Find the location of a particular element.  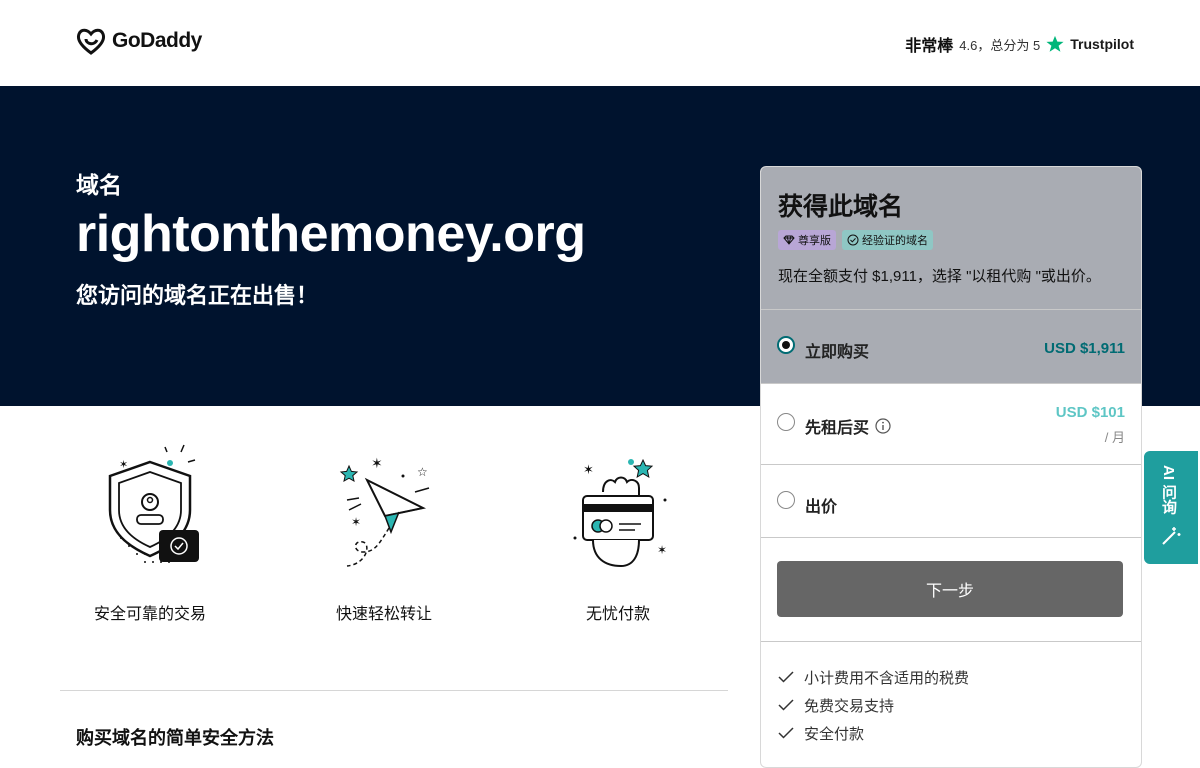

feature-transfer: ✶ ☆ ✶ 快速轻松转让 is located at coordinates (384, 532).